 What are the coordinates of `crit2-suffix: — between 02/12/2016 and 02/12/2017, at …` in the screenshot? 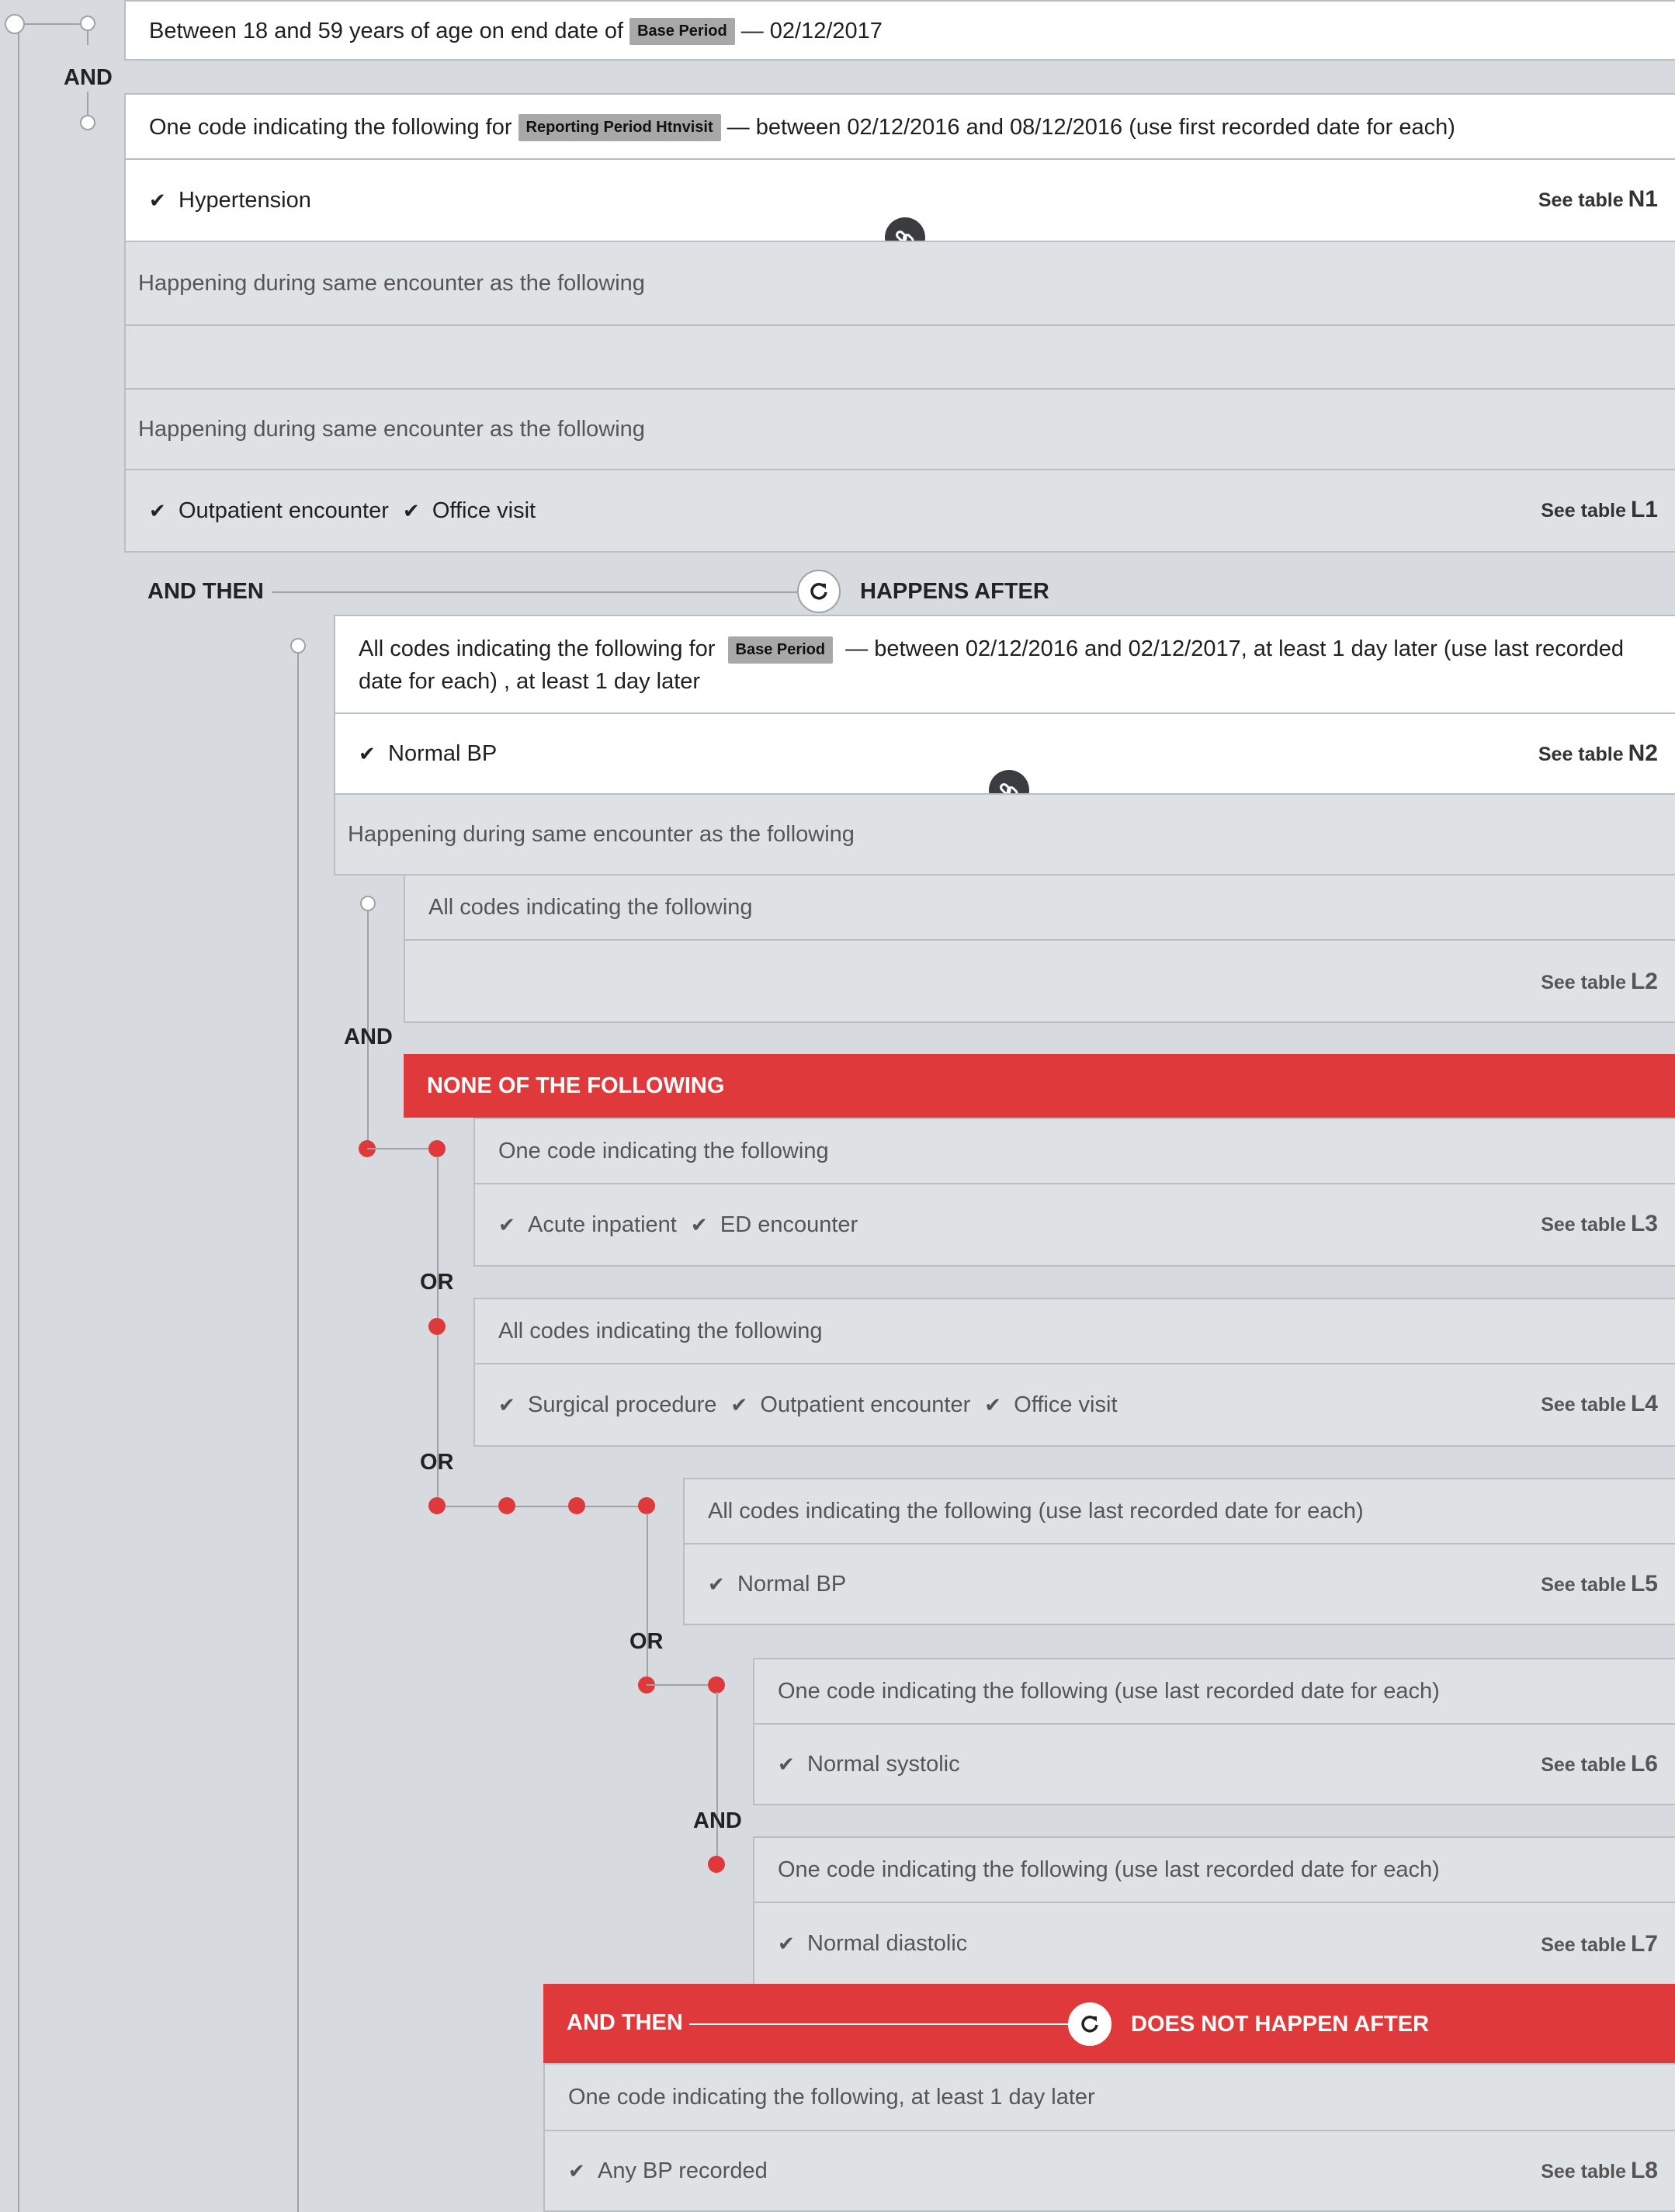 It's located at (1234, 649).